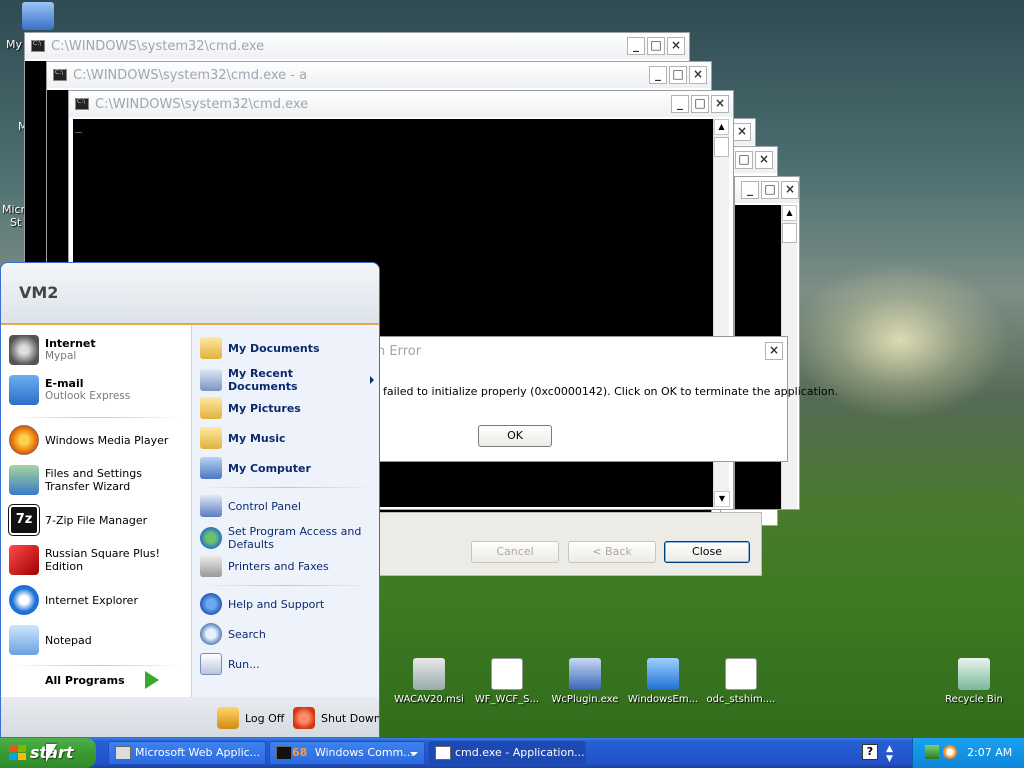 The width and height of the screenshot is (1024, 768). What do you see at coordinates (24, 480) in the screenshot?
I see `transfer-wizard-icon` at bounding box center [24, 480].